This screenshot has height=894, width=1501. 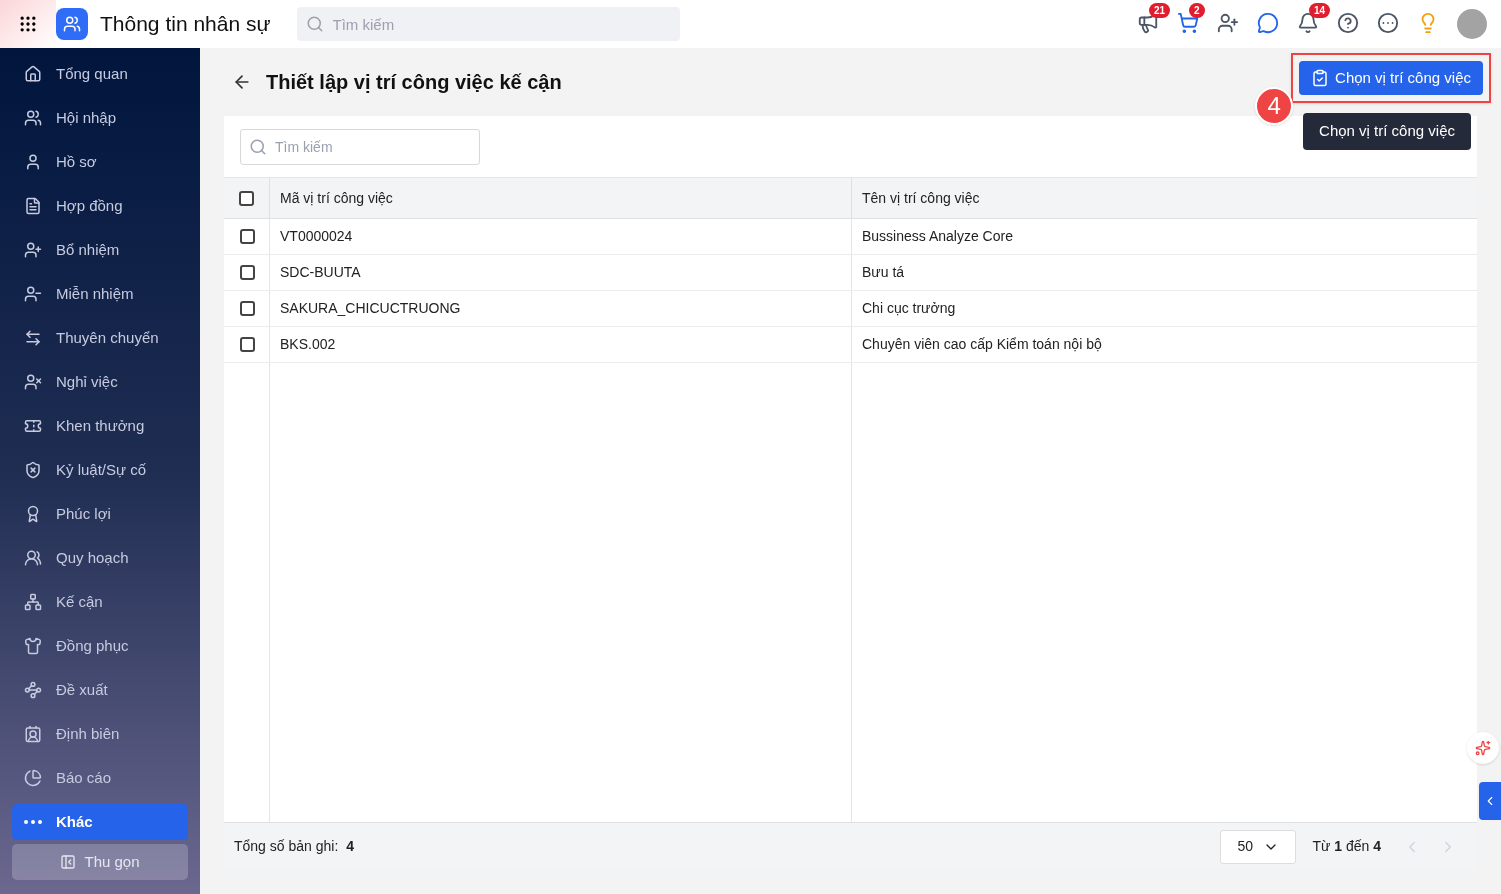 I want to click on table-cell-text: Bưu tá, so click(x=883, y=272).